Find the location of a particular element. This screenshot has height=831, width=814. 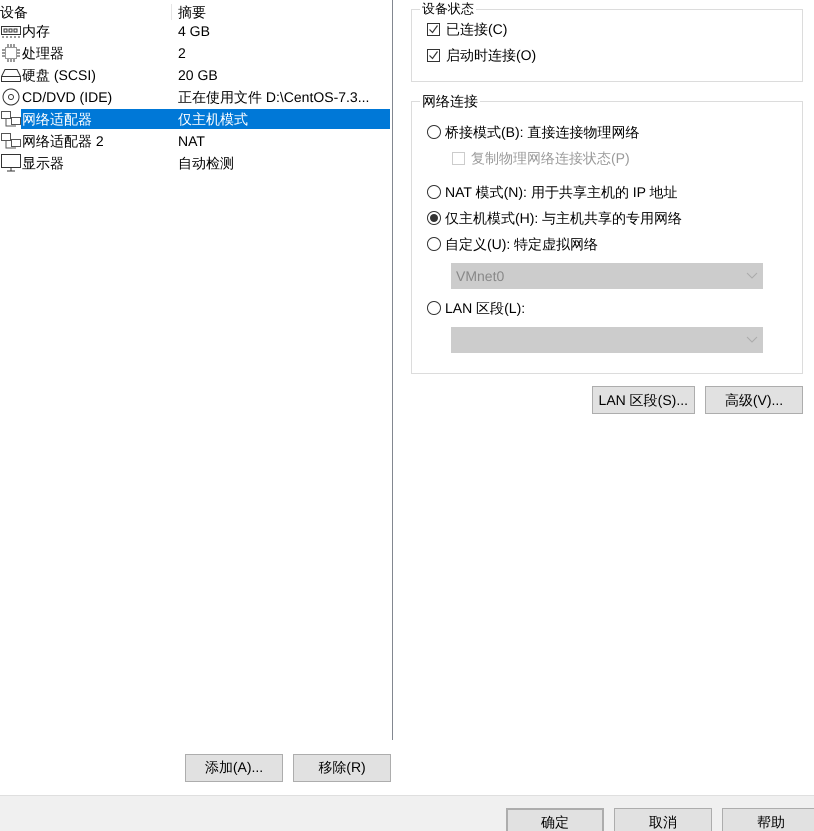

dialog-button: 帮助 is located at coordinates (768, 819).